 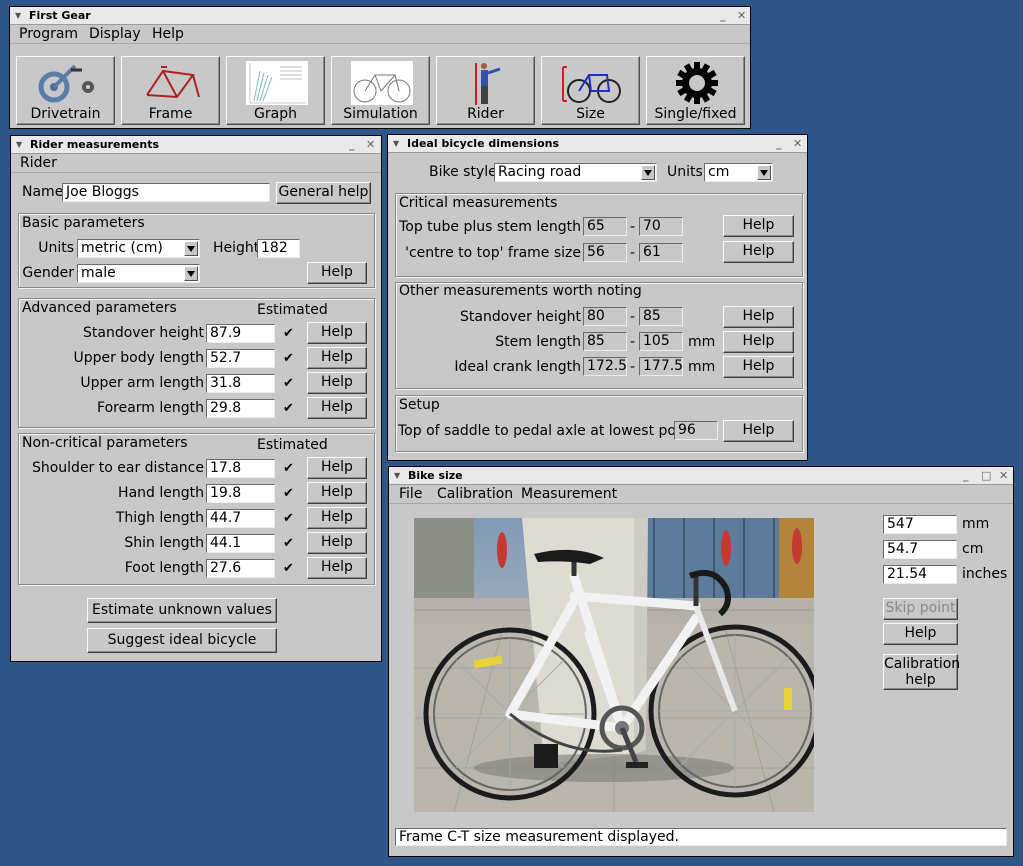 I want to click on bikesize-help-button: Help, so click(x=920, y=634).